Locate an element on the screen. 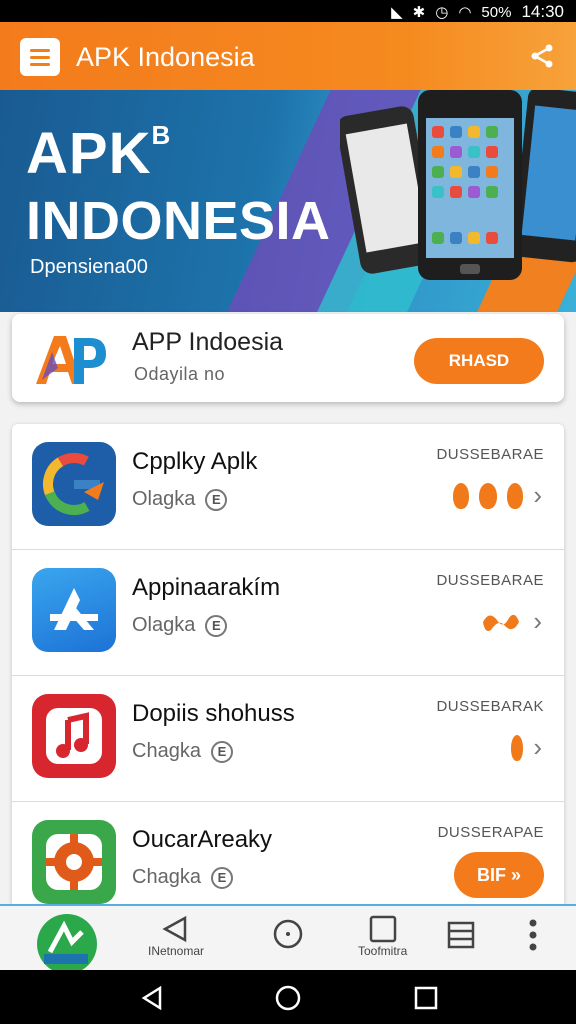 The image size is (576, 1024). featured-app-title: APP Indoesia is located at coordinates (208, 342).